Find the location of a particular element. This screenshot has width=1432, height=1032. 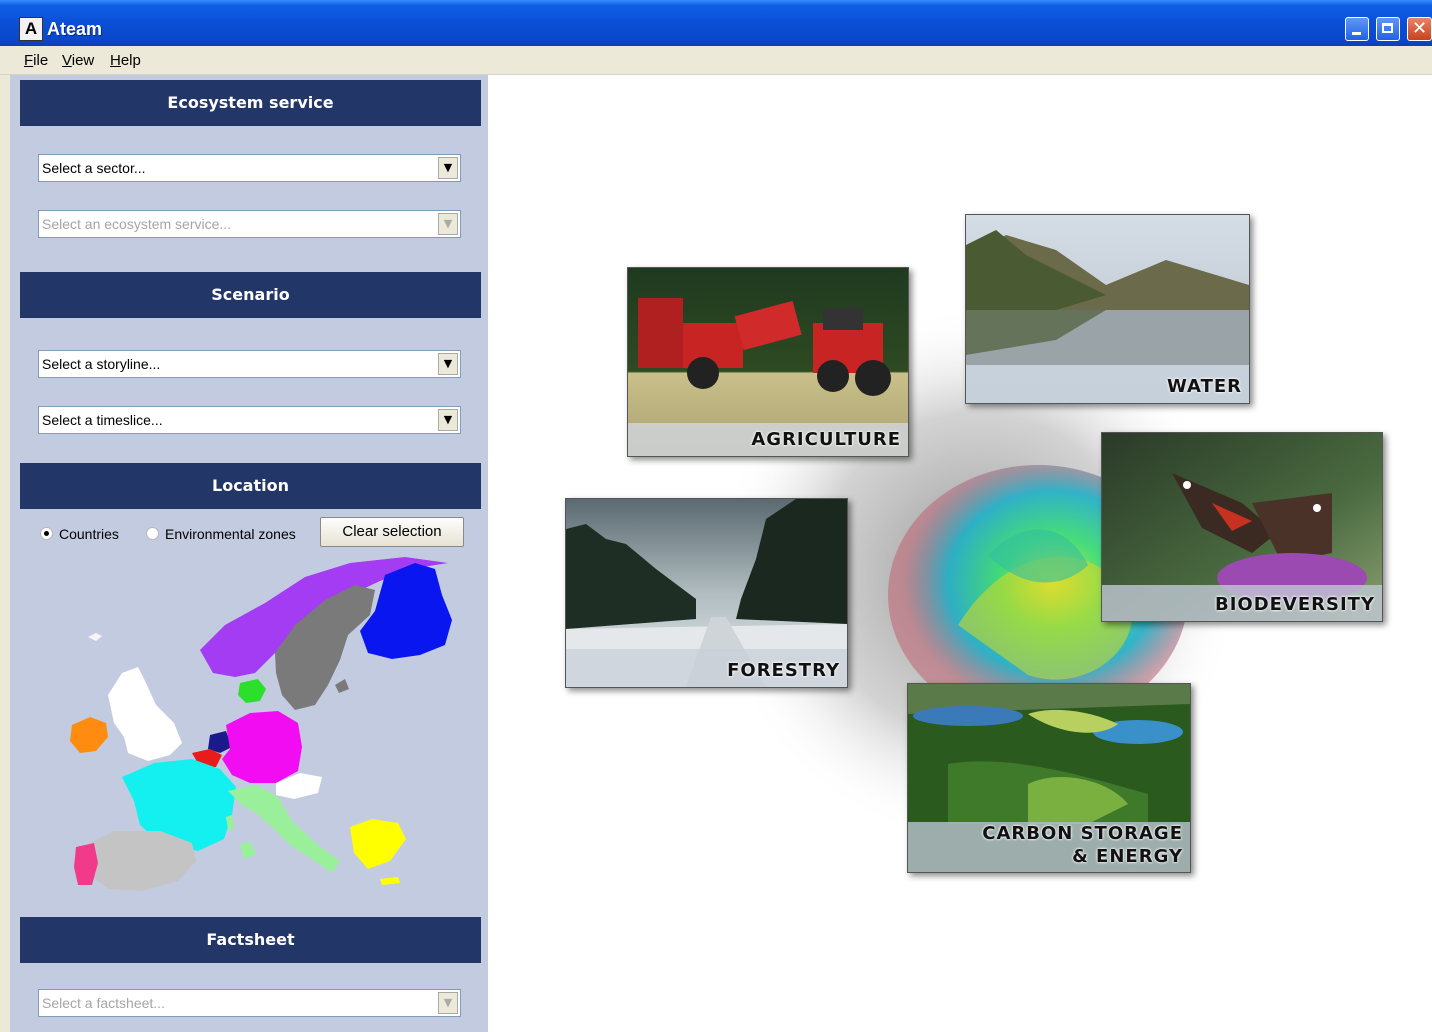

menu-help: Help is located at coordinates (125, 61).